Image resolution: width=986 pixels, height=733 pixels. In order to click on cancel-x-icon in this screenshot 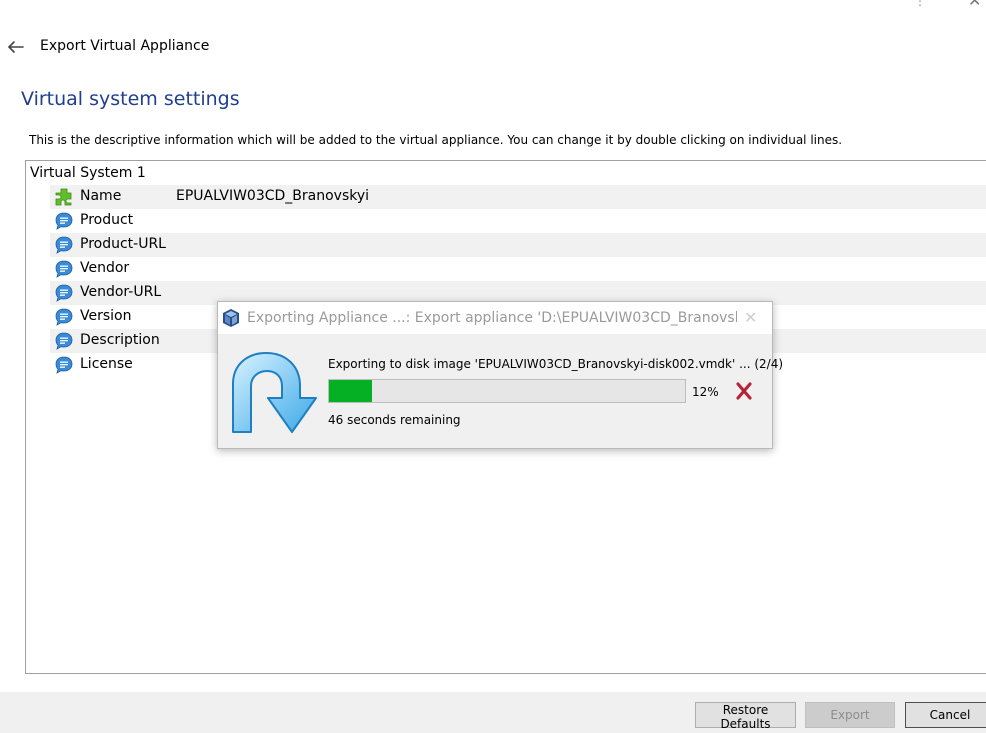, I will do `click(744, 391)`.